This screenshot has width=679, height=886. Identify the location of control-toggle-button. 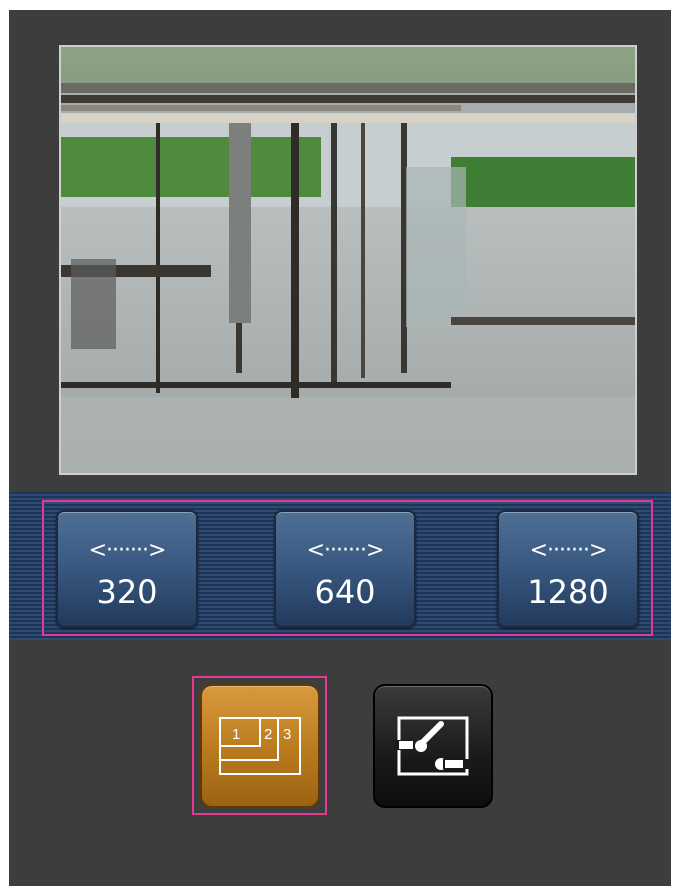
(433, 746).